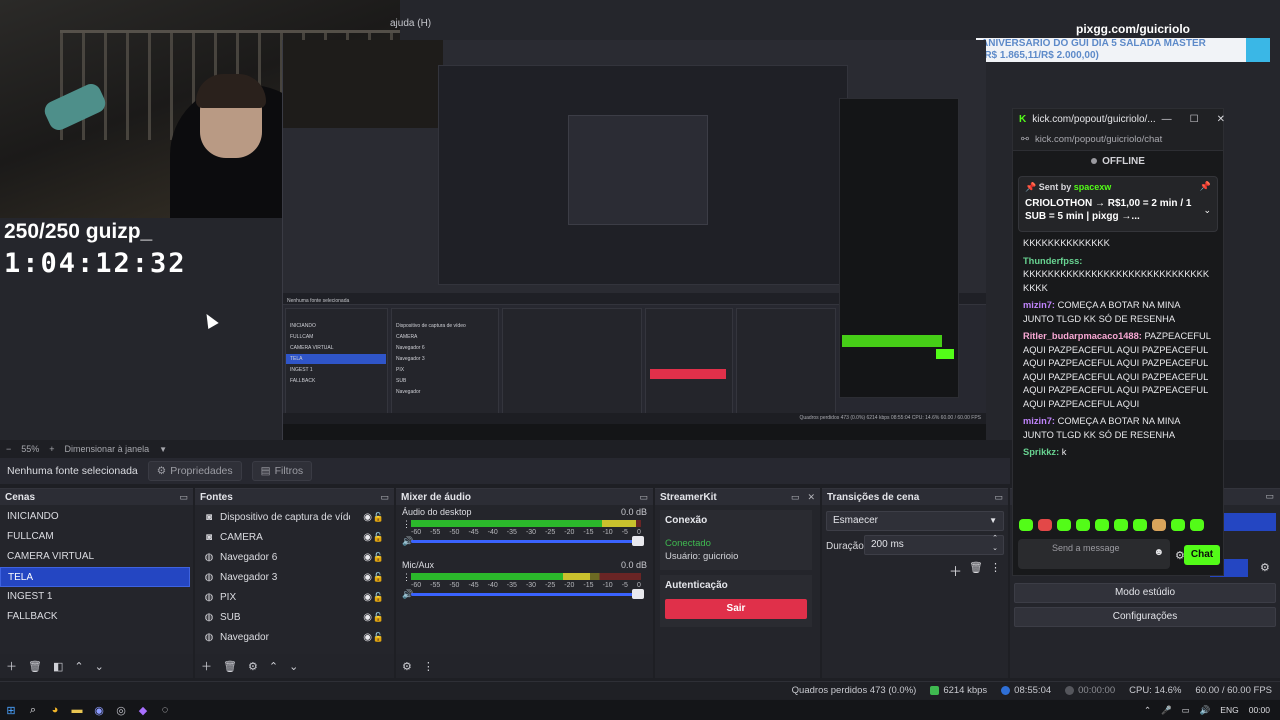  I want to click on source-item: ◍ PIX ◉ 🔓, so click(294, 597).